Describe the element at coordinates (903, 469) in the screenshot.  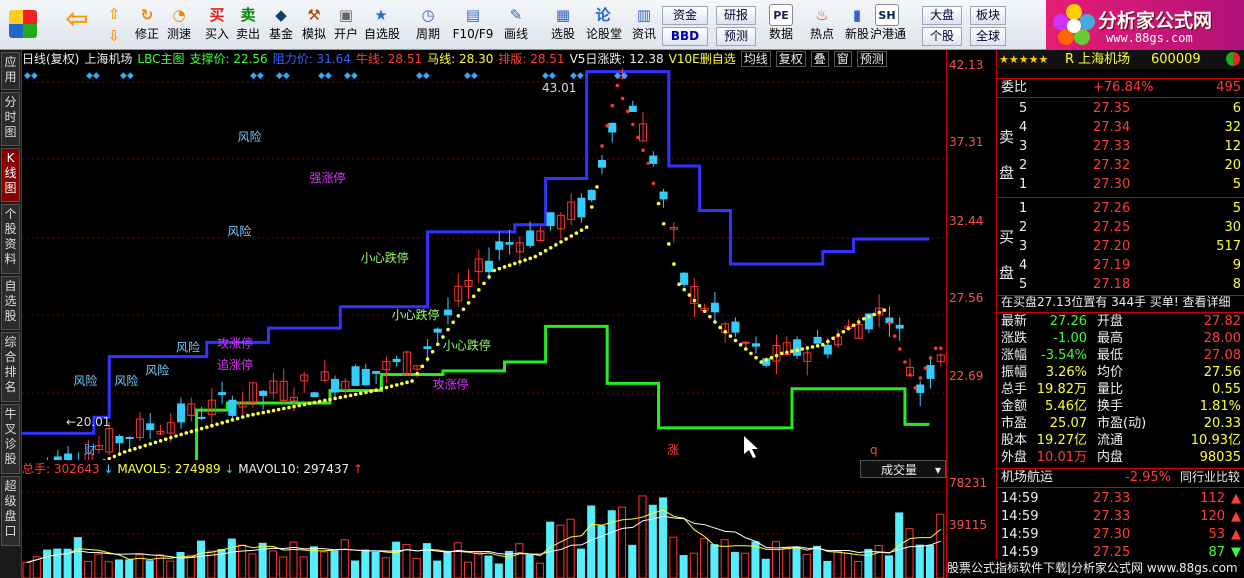
I see `indicator-select: 成交量 ▾` at that location.